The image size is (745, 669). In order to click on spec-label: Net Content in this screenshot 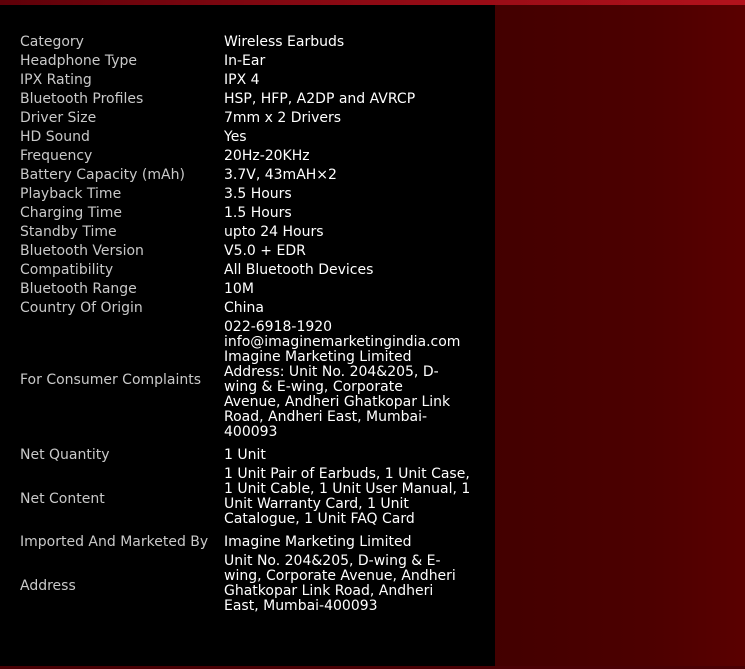, I will do `click(62, 498)`.